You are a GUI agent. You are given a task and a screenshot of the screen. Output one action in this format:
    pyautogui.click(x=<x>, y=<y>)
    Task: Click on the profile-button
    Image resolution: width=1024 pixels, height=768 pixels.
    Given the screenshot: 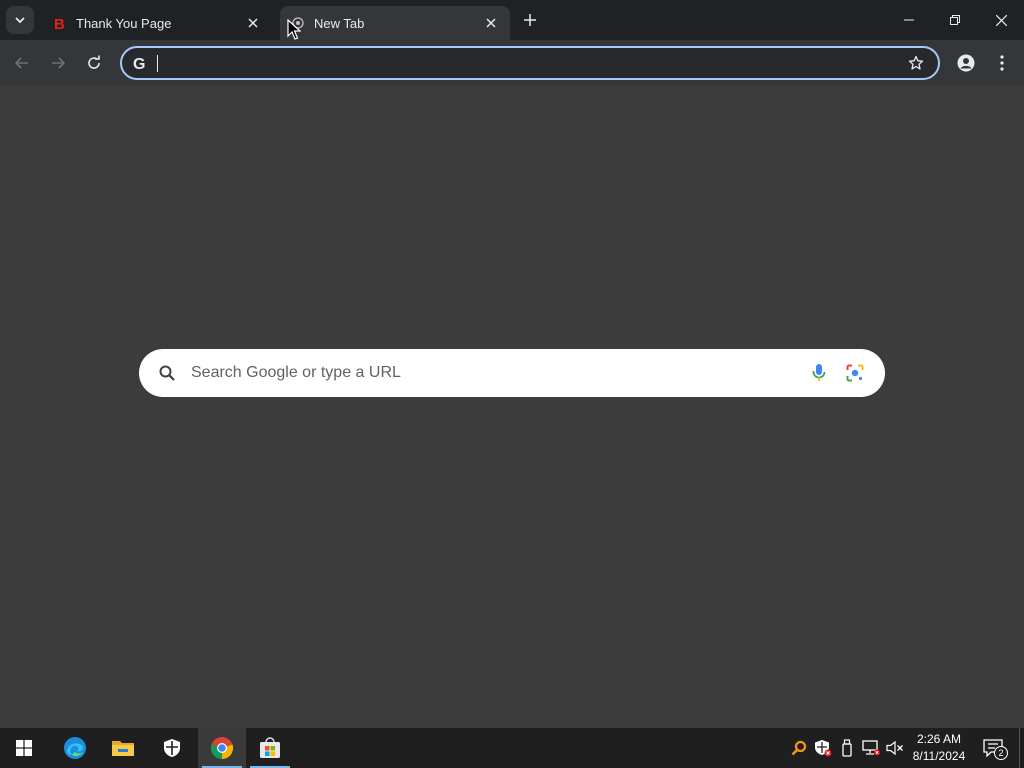 What is the action you would take?
    pyautogui.click(x=966, y=63)
    